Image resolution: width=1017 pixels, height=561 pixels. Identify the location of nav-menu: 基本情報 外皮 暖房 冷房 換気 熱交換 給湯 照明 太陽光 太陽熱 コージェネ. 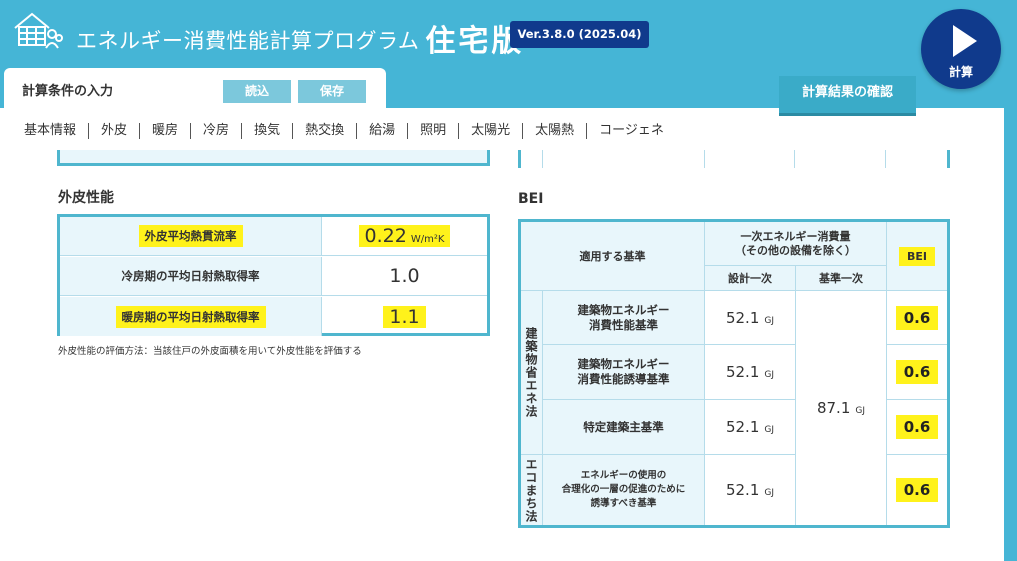
(385, 131).